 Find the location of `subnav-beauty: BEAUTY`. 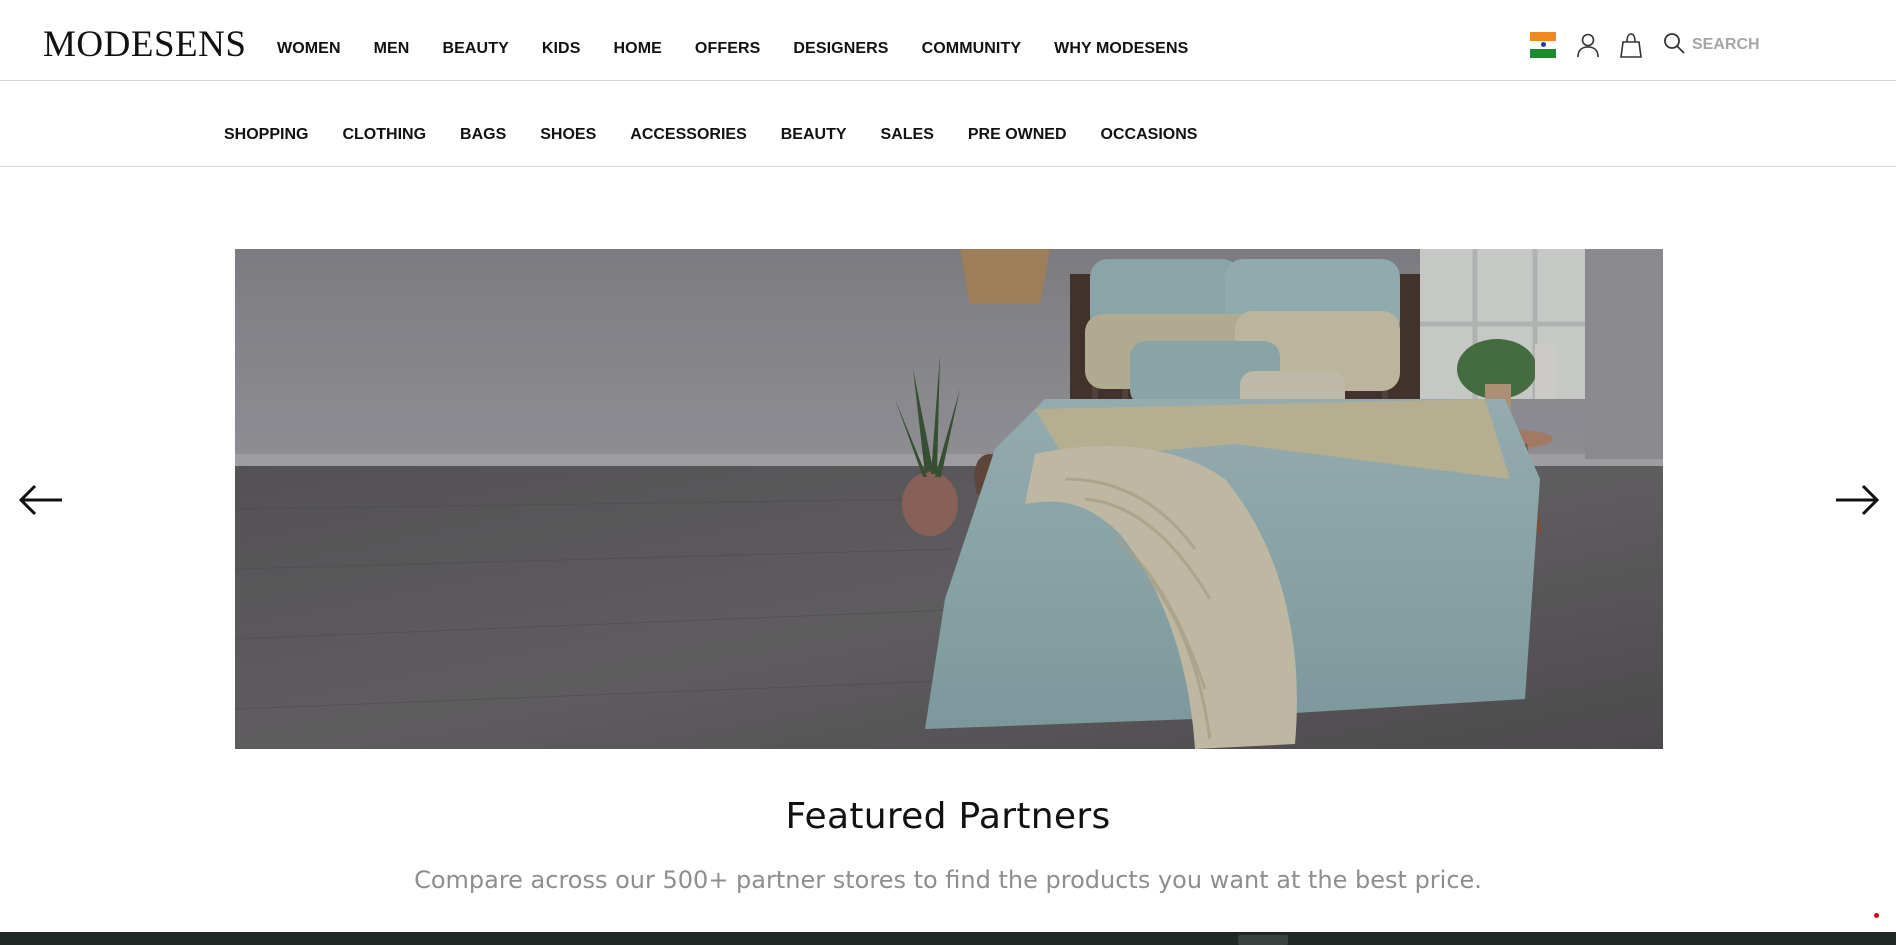

subnav-beauty: BEAUTY is located at coordinates (814, 135).